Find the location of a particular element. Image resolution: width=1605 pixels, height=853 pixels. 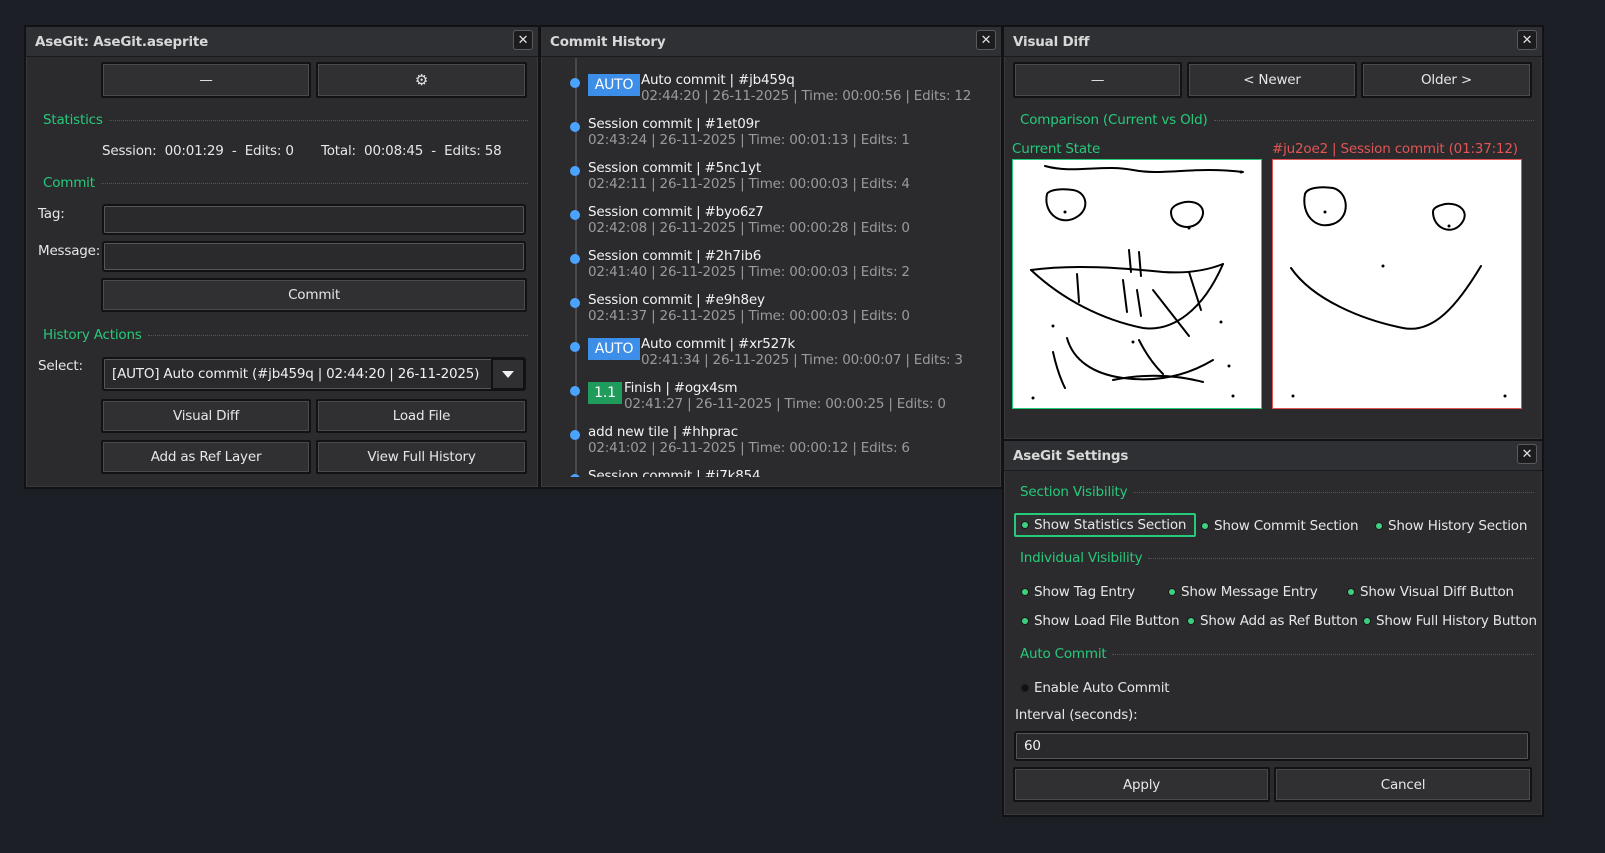

enable-auto-commit-checkbox: Enable Auto Commit is located at coordinates (1096, 688).